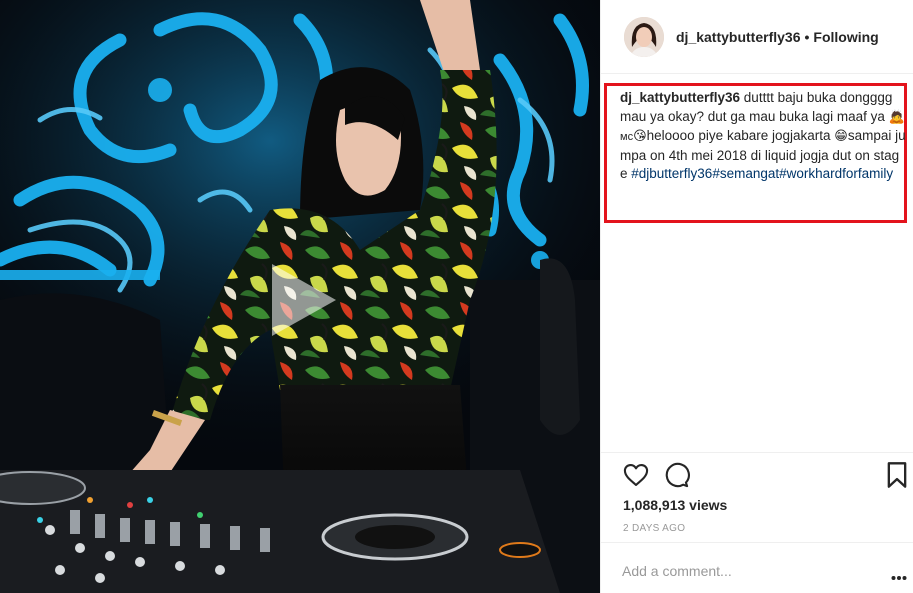  Describe the element at coordinates (897, 475) in the screenshot. I see `bookmark-icon` at that location.